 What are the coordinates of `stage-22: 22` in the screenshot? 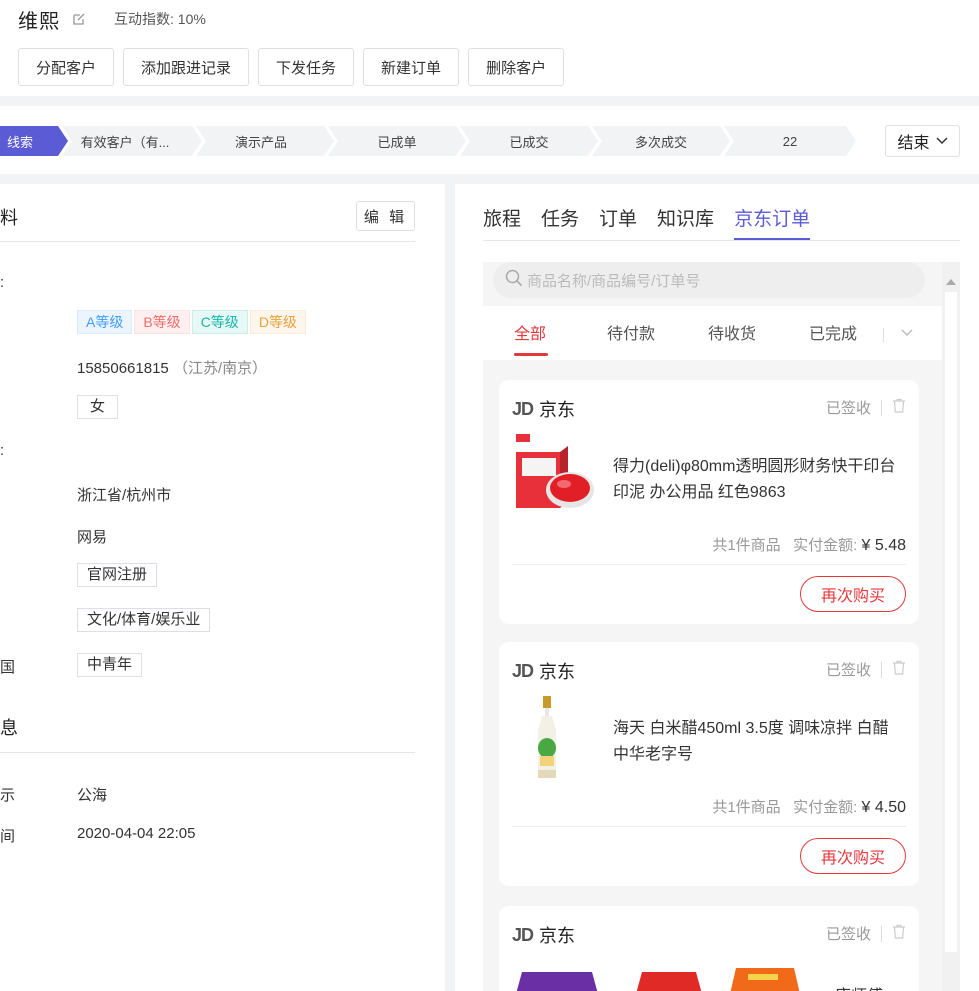 It's located at (790, 141).